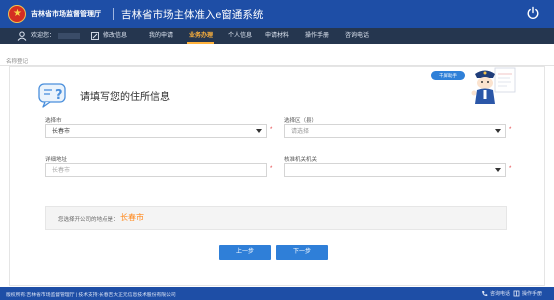 This screenshot has width=554, height=300. I want to click on next-step-button: 下一步, so click(302, 252).